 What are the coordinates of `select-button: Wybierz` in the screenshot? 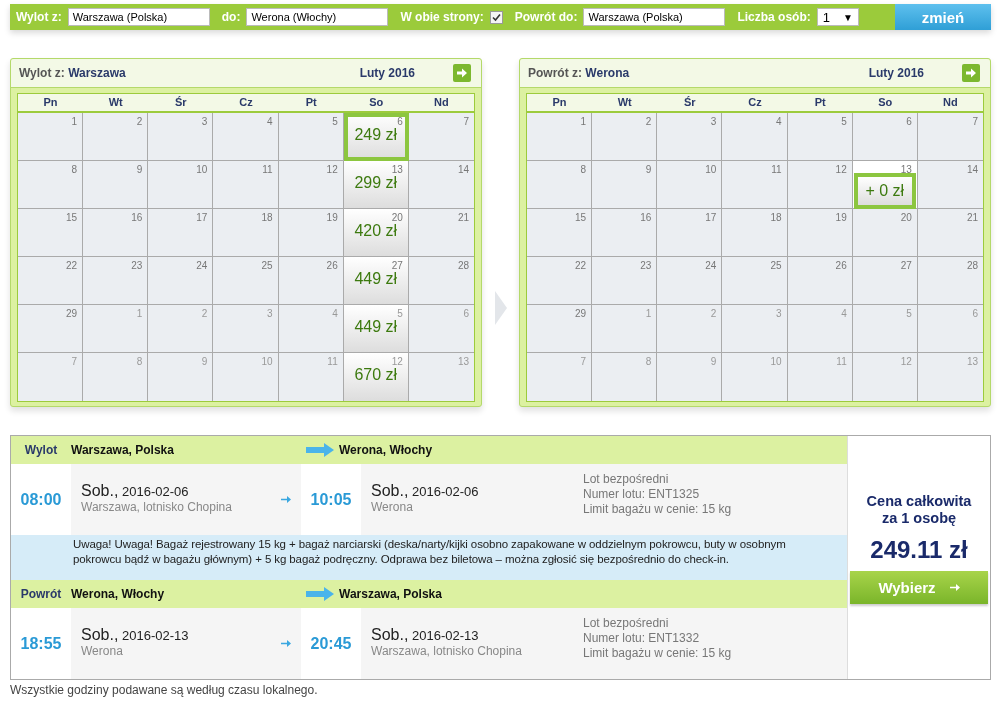 It's located at (919, 587).